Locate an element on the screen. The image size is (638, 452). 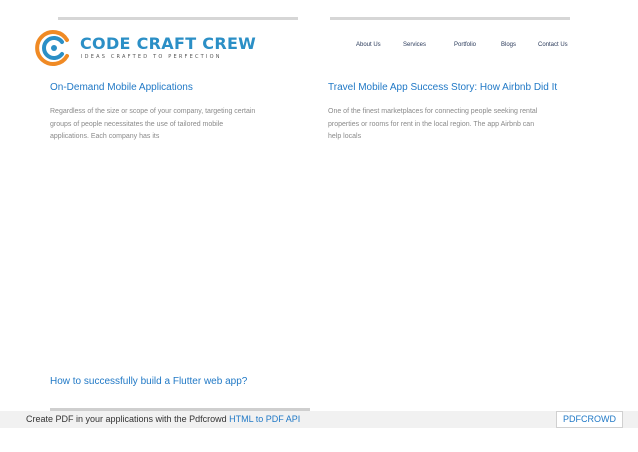
post-title-on-demand: On-Demand Mobile Applications is located at coordinates (121, 87).